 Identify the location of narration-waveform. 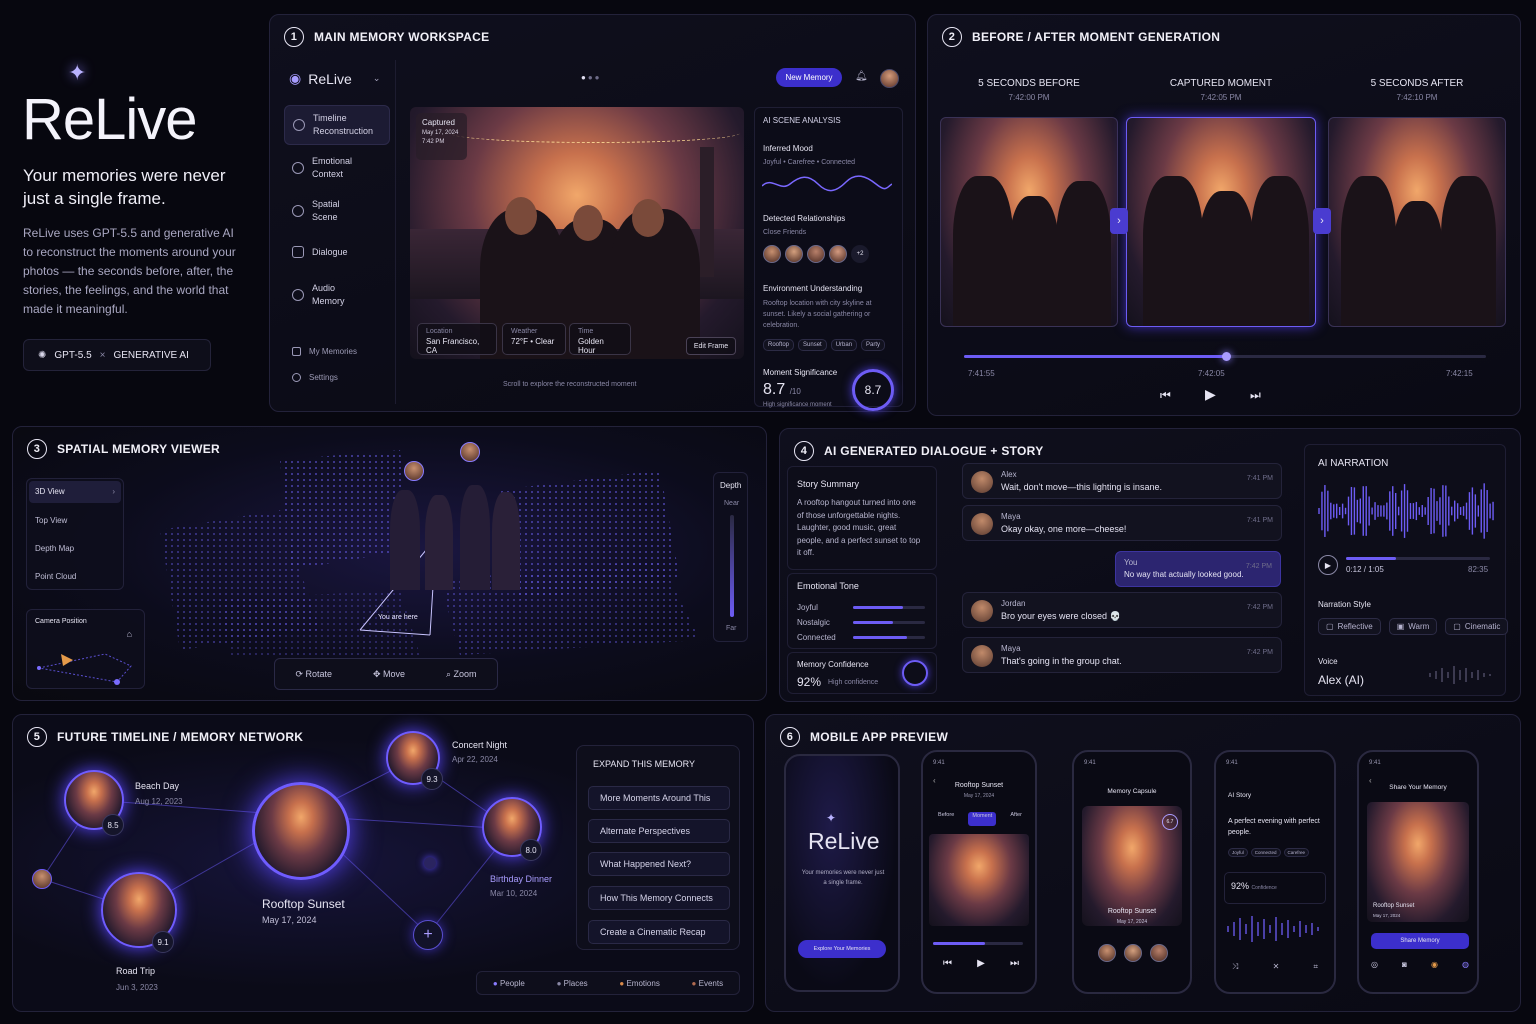
(1406, 511).